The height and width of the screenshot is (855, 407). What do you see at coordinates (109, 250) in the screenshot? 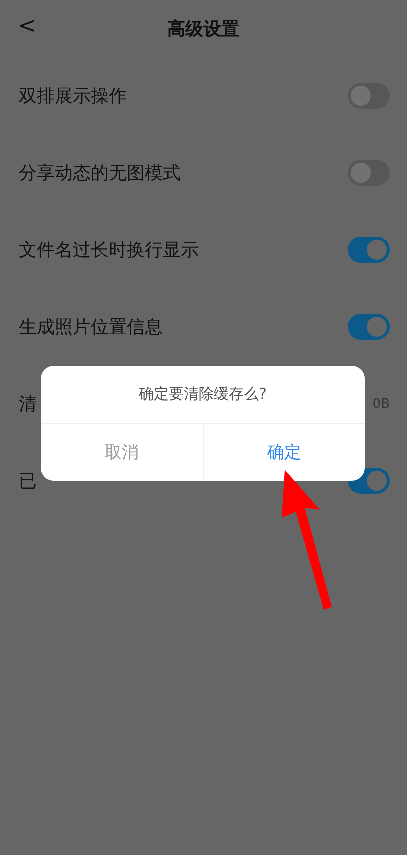
I see `setting-label: 文件名过长时换行显示` at bounding box center [109, 250].